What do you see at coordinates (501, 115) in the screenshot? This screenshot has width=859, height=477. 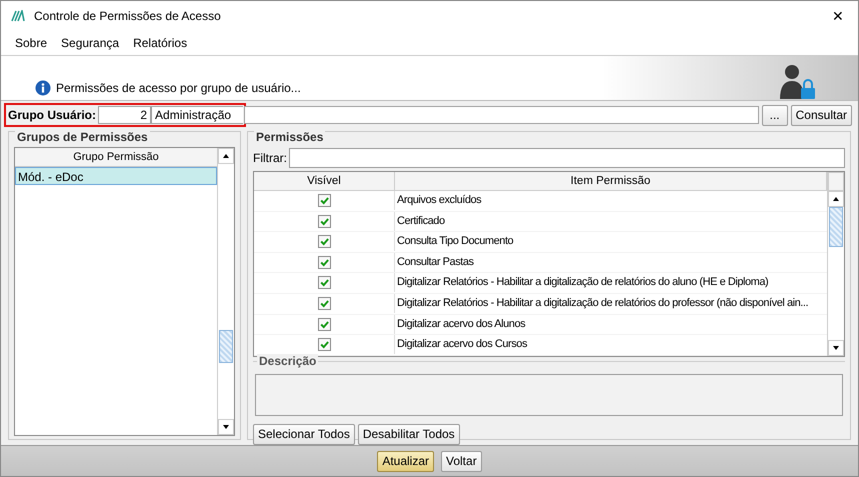 I see `user-group-name-field-extension` at bounding box center [501, 115].